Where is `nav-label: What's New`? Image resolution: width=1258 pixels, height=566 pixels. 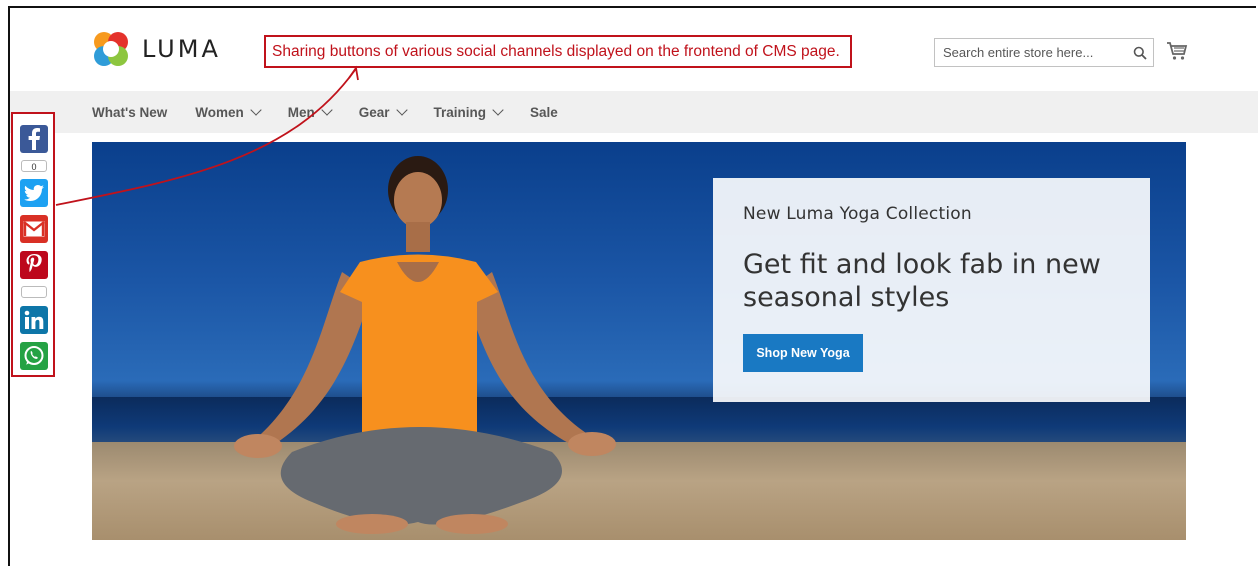
nav-label: What's New is located at coordinates (130, 112).